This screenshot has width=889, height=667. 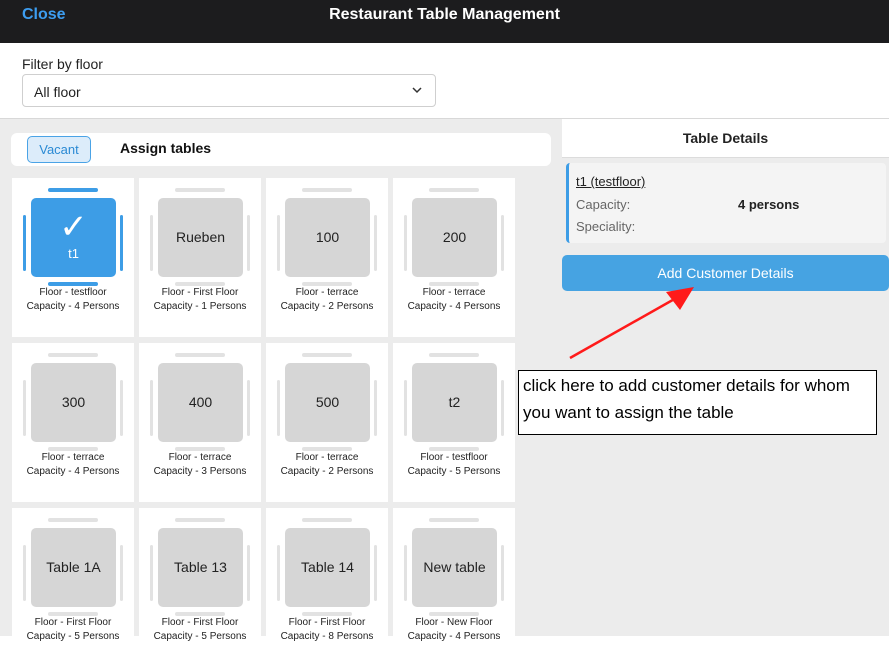 I want to click on table-name: 100, so click(x=327, y=237).